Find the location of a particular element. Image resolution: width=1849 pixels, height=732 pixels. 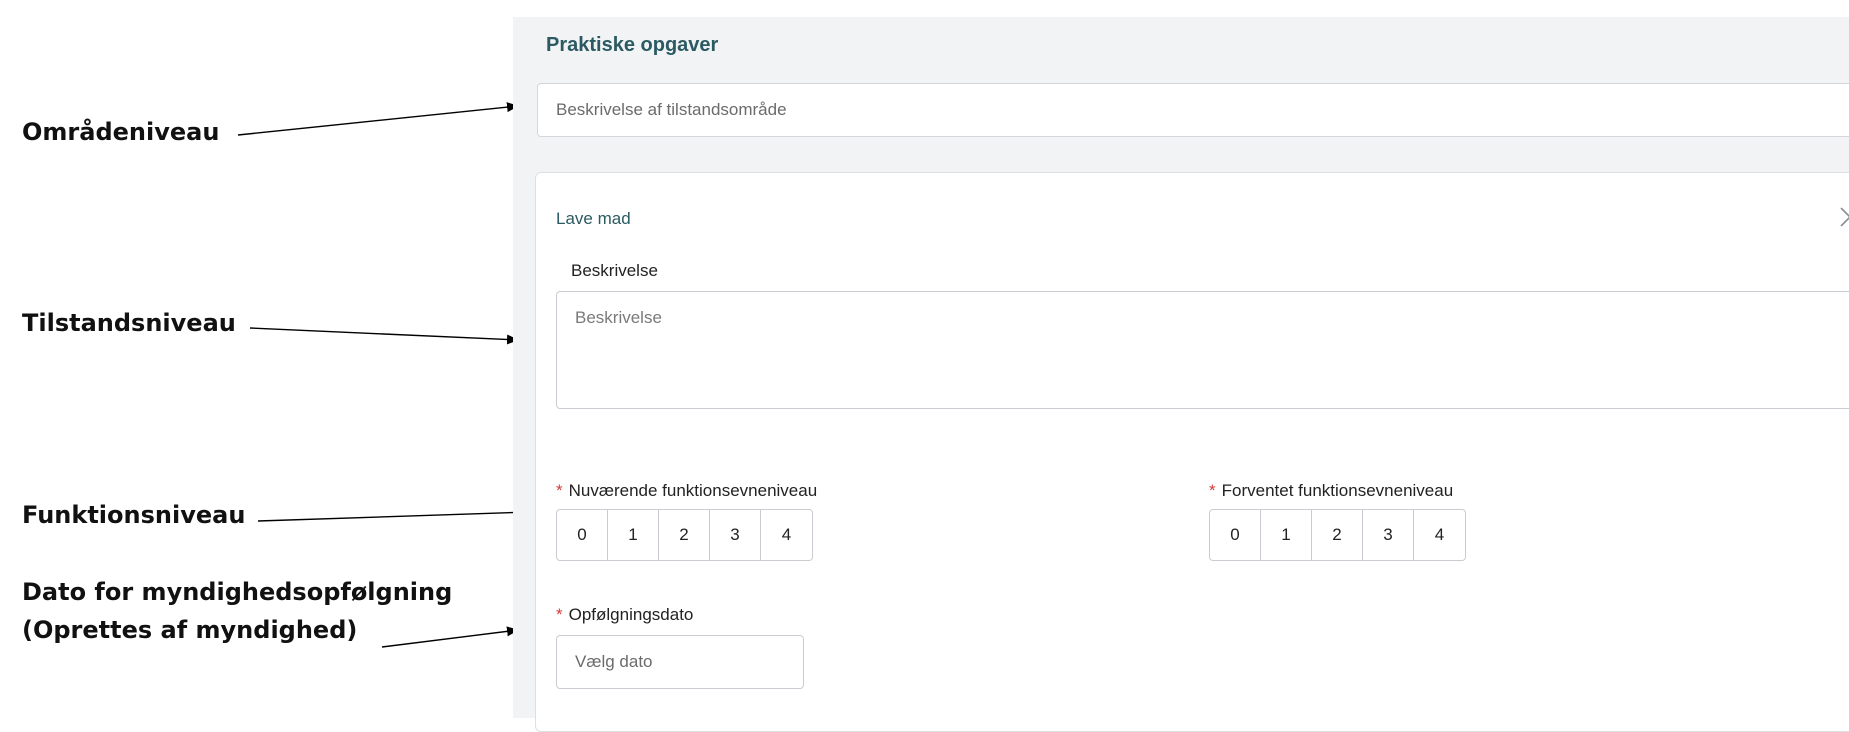

arrow-follow-up is located at coordinates (450, 637).